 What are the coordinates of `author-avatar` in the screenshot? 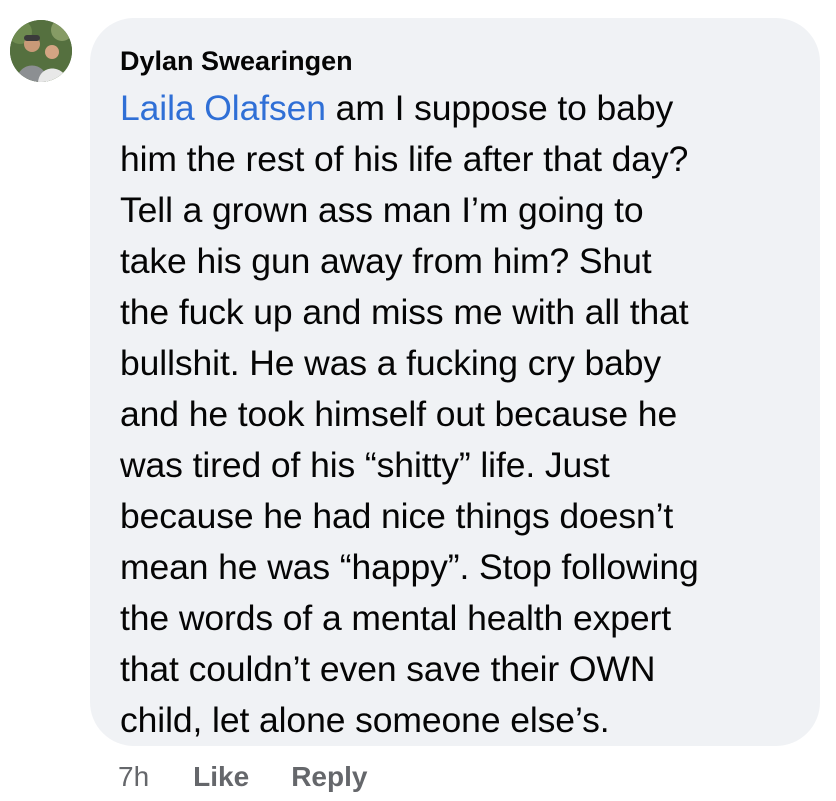 It's located at (41, 51).